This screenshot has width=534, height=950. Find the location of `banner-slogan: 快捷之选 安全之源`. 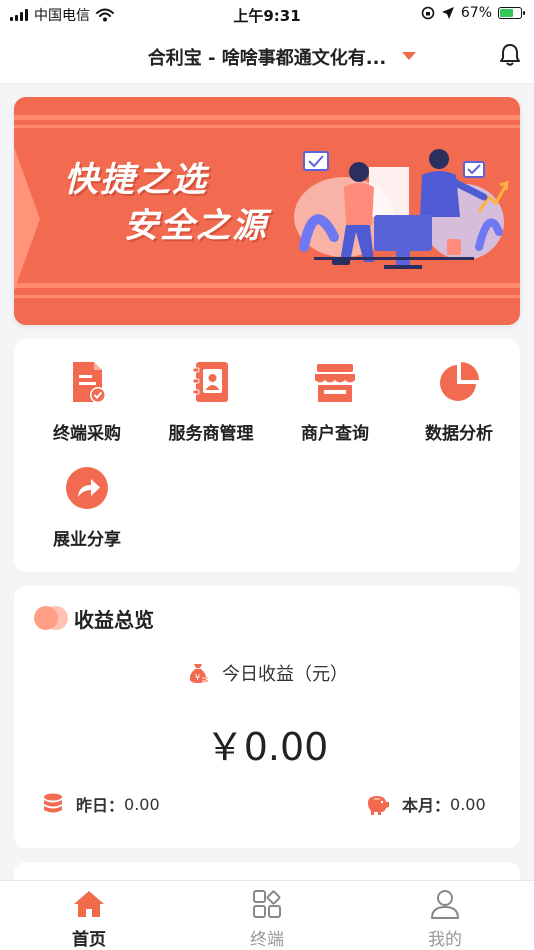

banner-slogan: 快捷之选 安全之源 is located at coordinates (166, 203).